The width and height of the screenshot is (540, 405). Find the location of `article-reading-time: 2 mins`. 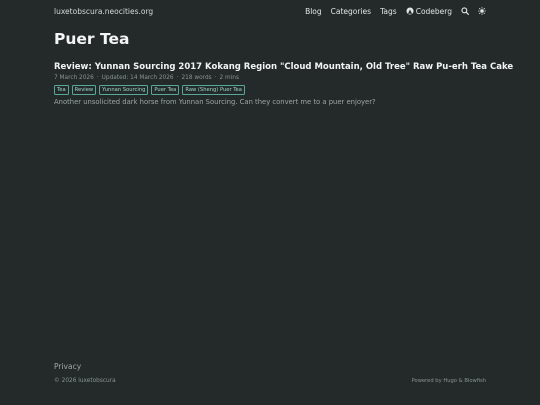

article-reading-time: 2 mins is located at coordinates (229, 78).